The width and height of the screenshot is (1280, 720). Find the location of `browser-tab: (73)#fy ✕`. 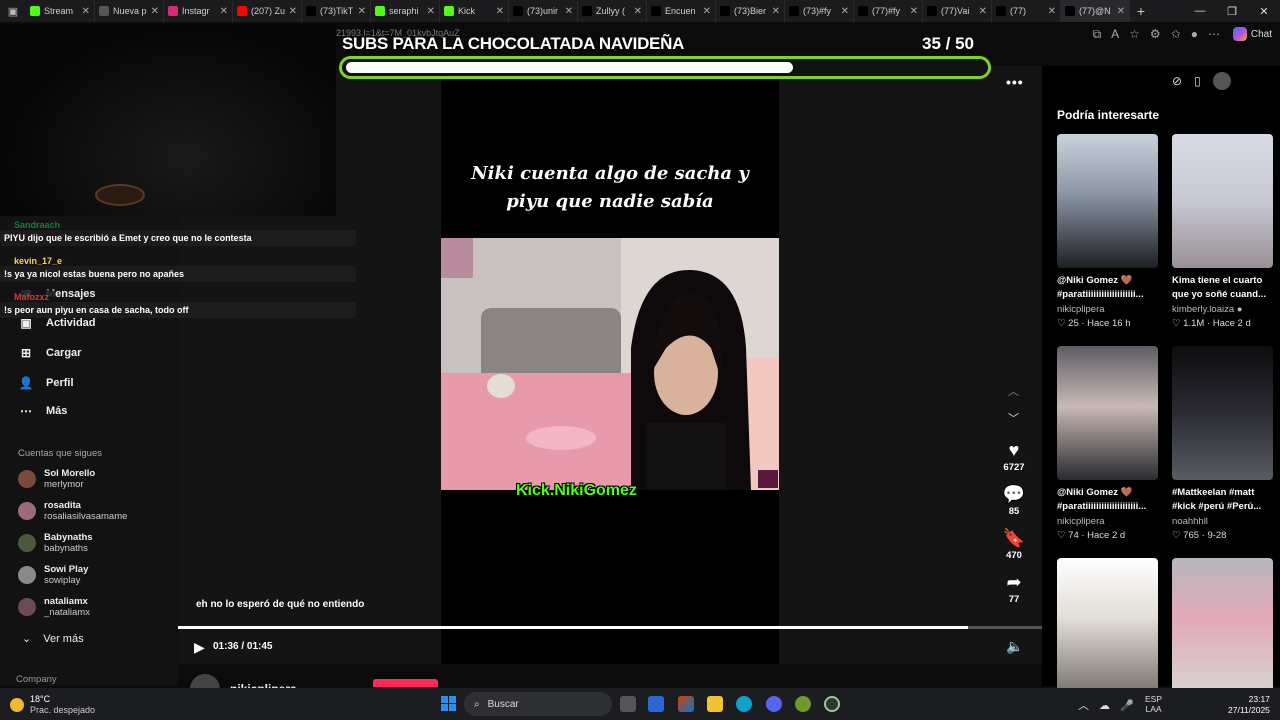

browser-tab: (73)#fy ✕ is located at coordinates (819, 11).